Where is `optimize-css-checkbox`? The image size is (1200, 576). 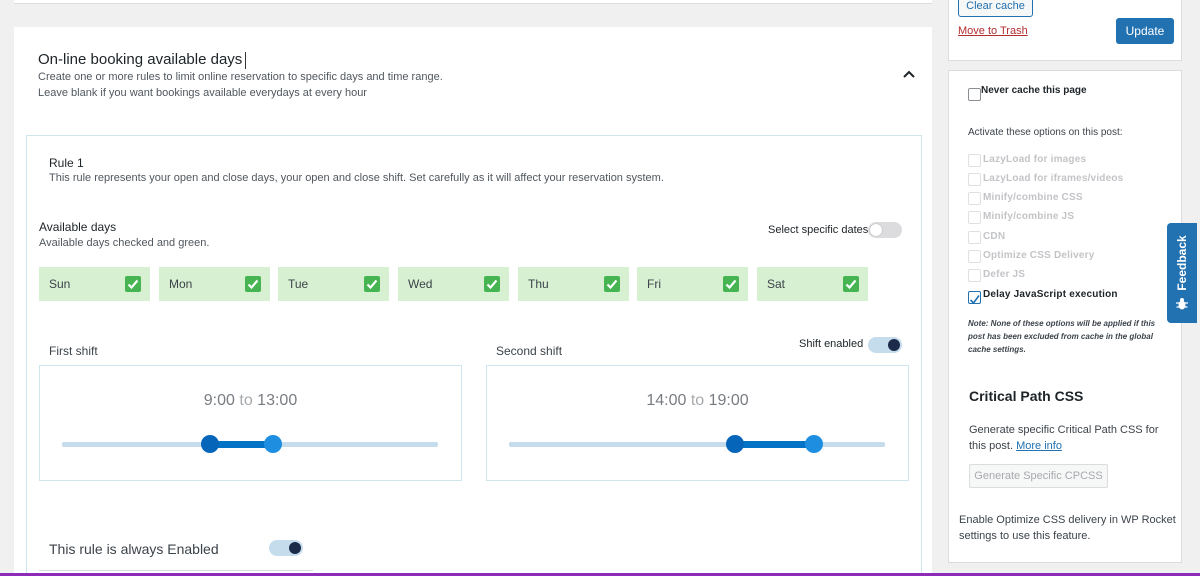
optimize-css-checkbox is located at coordinates (974, 256).